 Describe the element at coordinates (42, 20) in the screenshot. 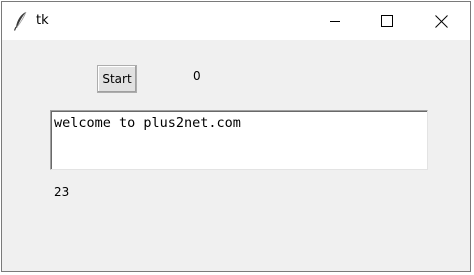

I see `window-title: tk` at that location.